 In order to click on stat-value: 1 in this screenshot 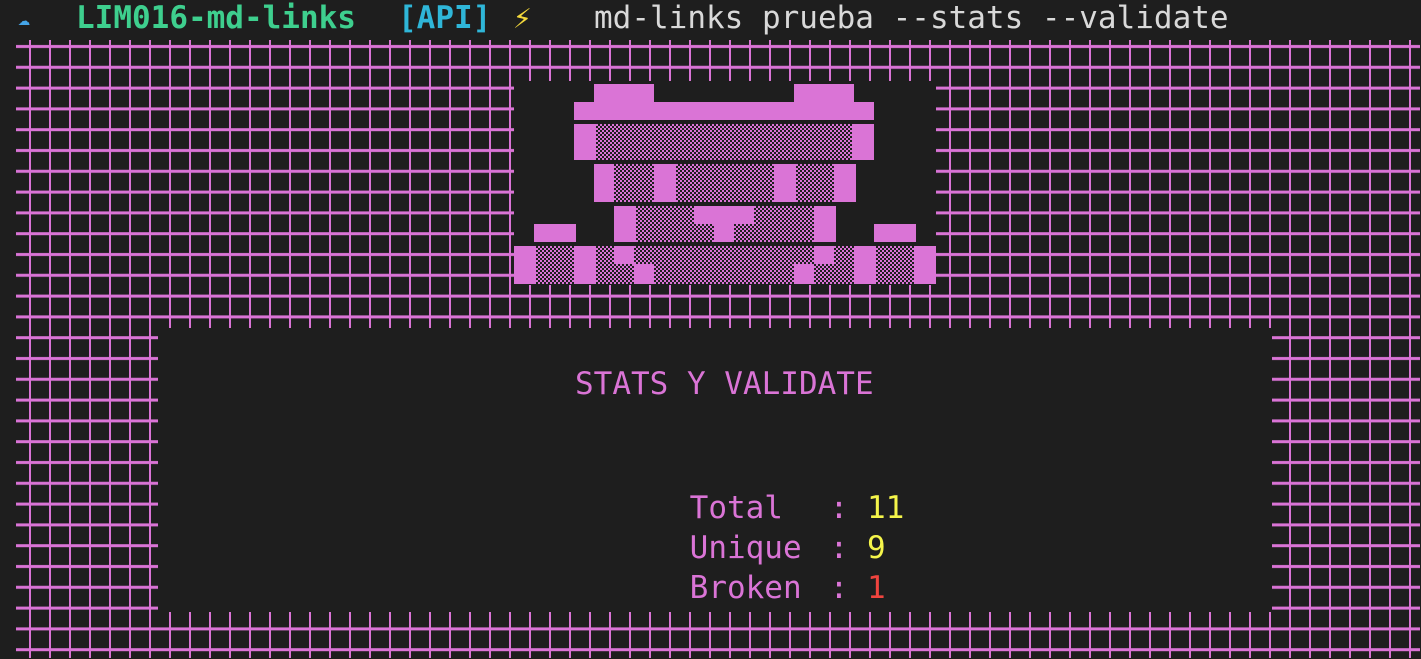, I will do `click(876, 588)`.